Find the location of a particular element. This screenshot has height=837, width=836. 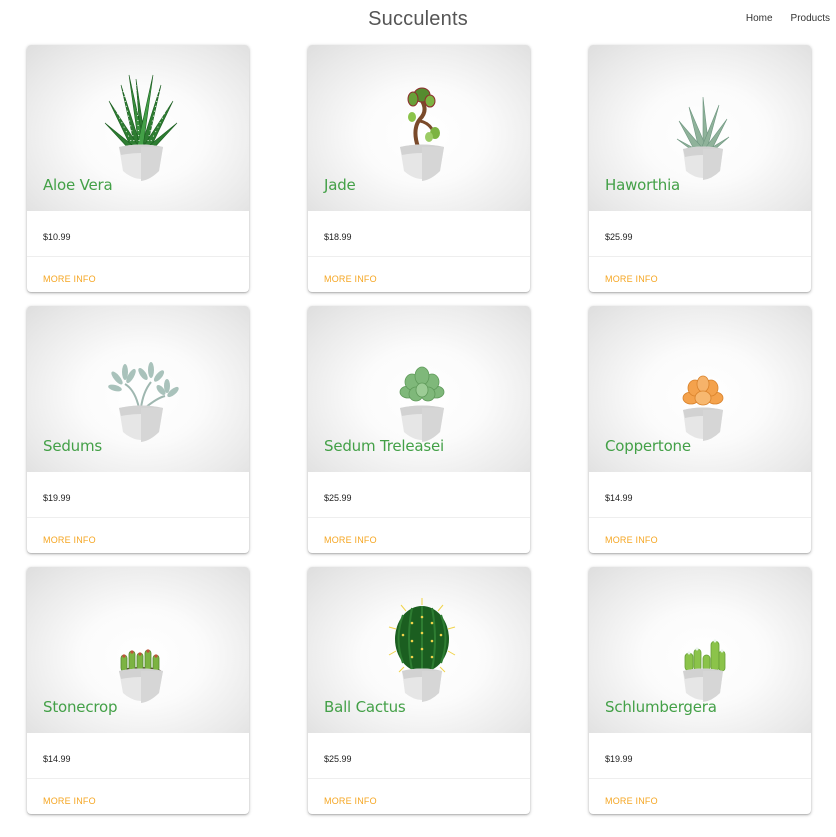

product-name: Coppertone is located at coordinates (648, 446).